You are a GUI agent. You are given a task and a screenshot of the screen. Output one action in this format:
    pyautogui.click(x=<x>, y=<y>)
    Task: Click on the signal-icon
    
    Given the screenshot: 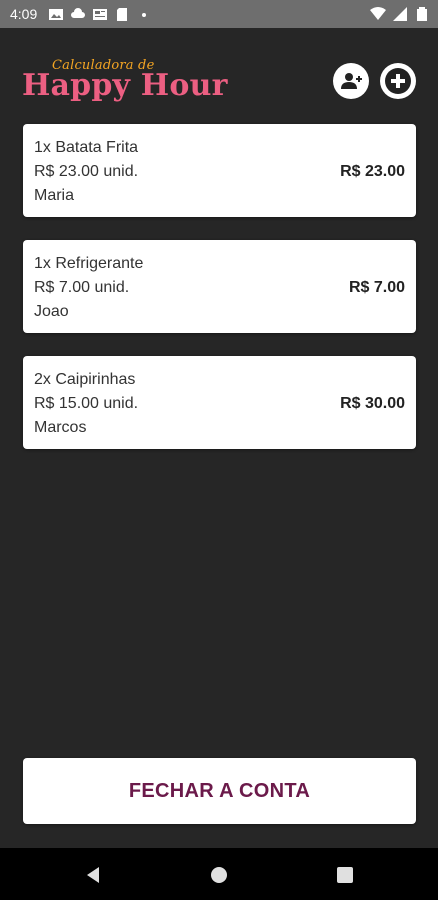 What is the action you would take?
    pyautogui.click(x=400, y=14)
    